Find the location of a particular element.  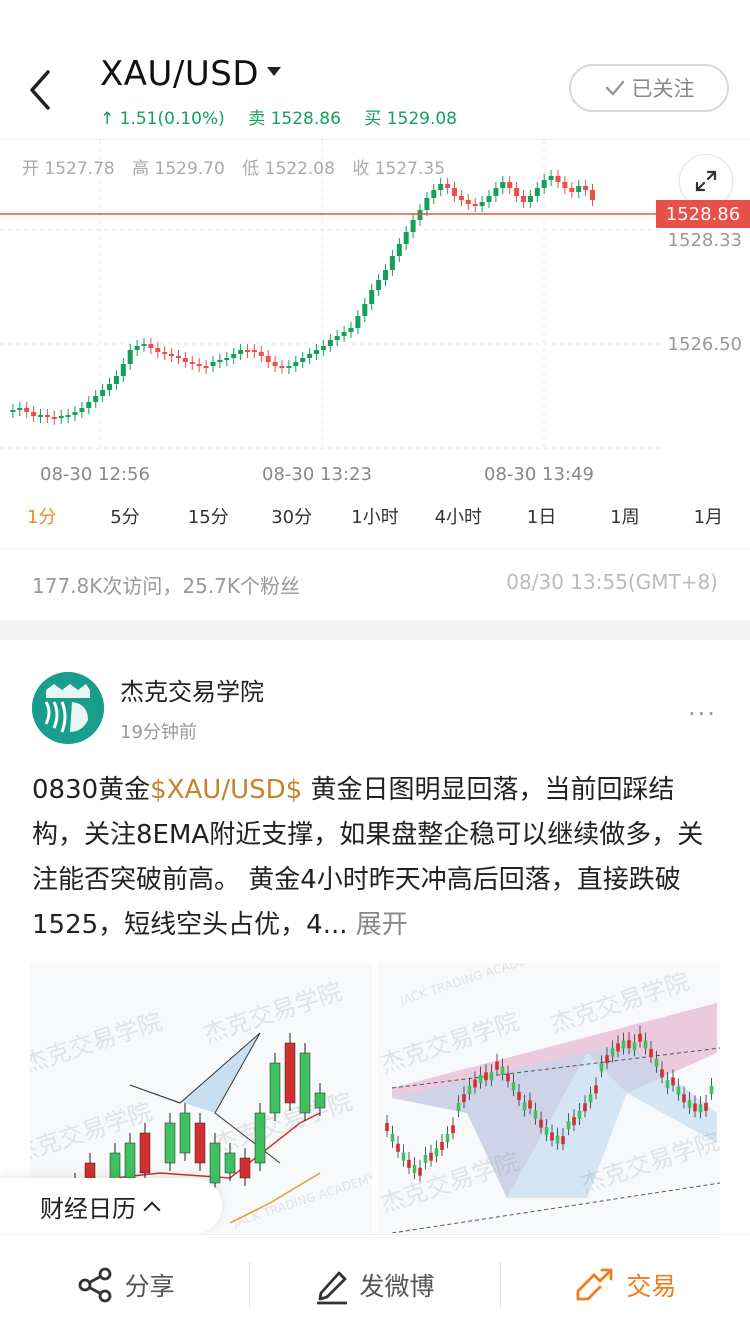

avatar is located at coordinates (68, 708).